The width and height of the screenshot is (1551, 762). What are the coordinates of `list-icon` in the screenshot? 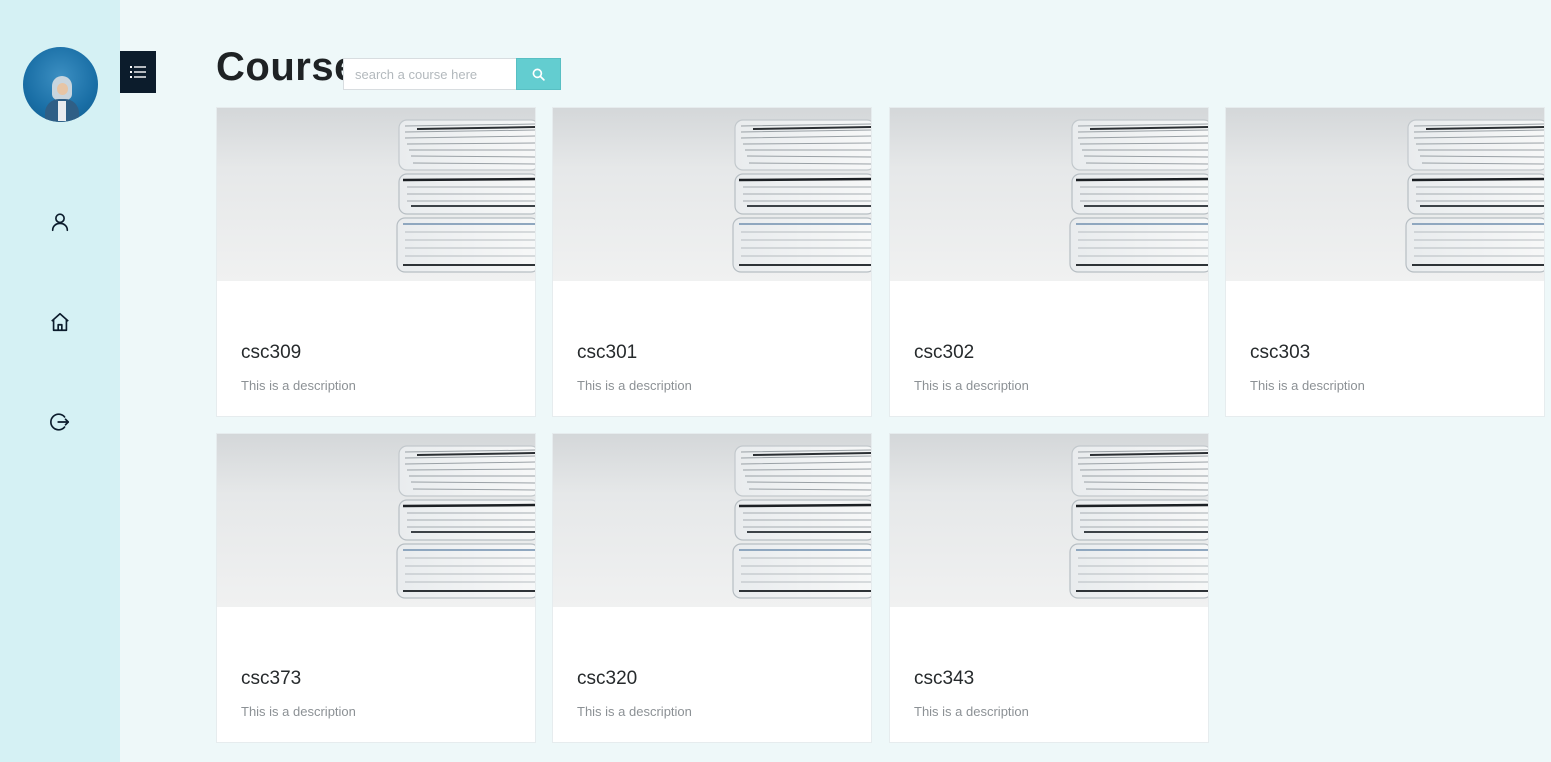 It's located at (138, 72).